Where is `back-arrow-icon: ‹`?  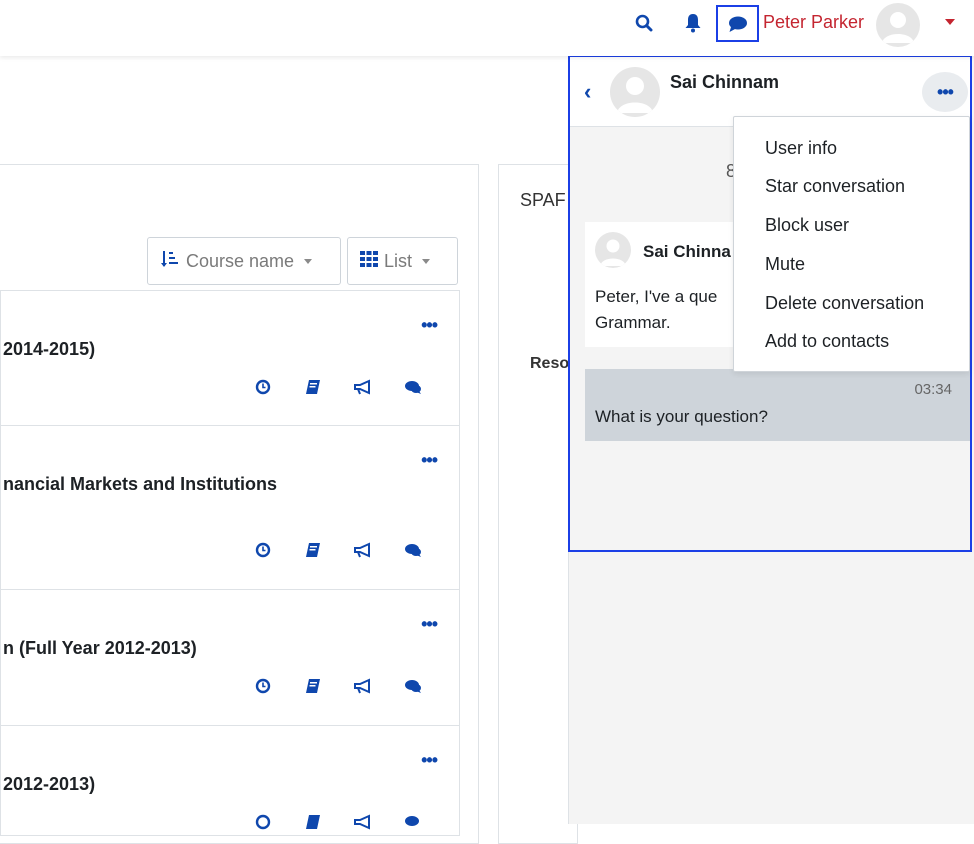
back-arrow-icon: ‹ is located at coordinates (587, 92).